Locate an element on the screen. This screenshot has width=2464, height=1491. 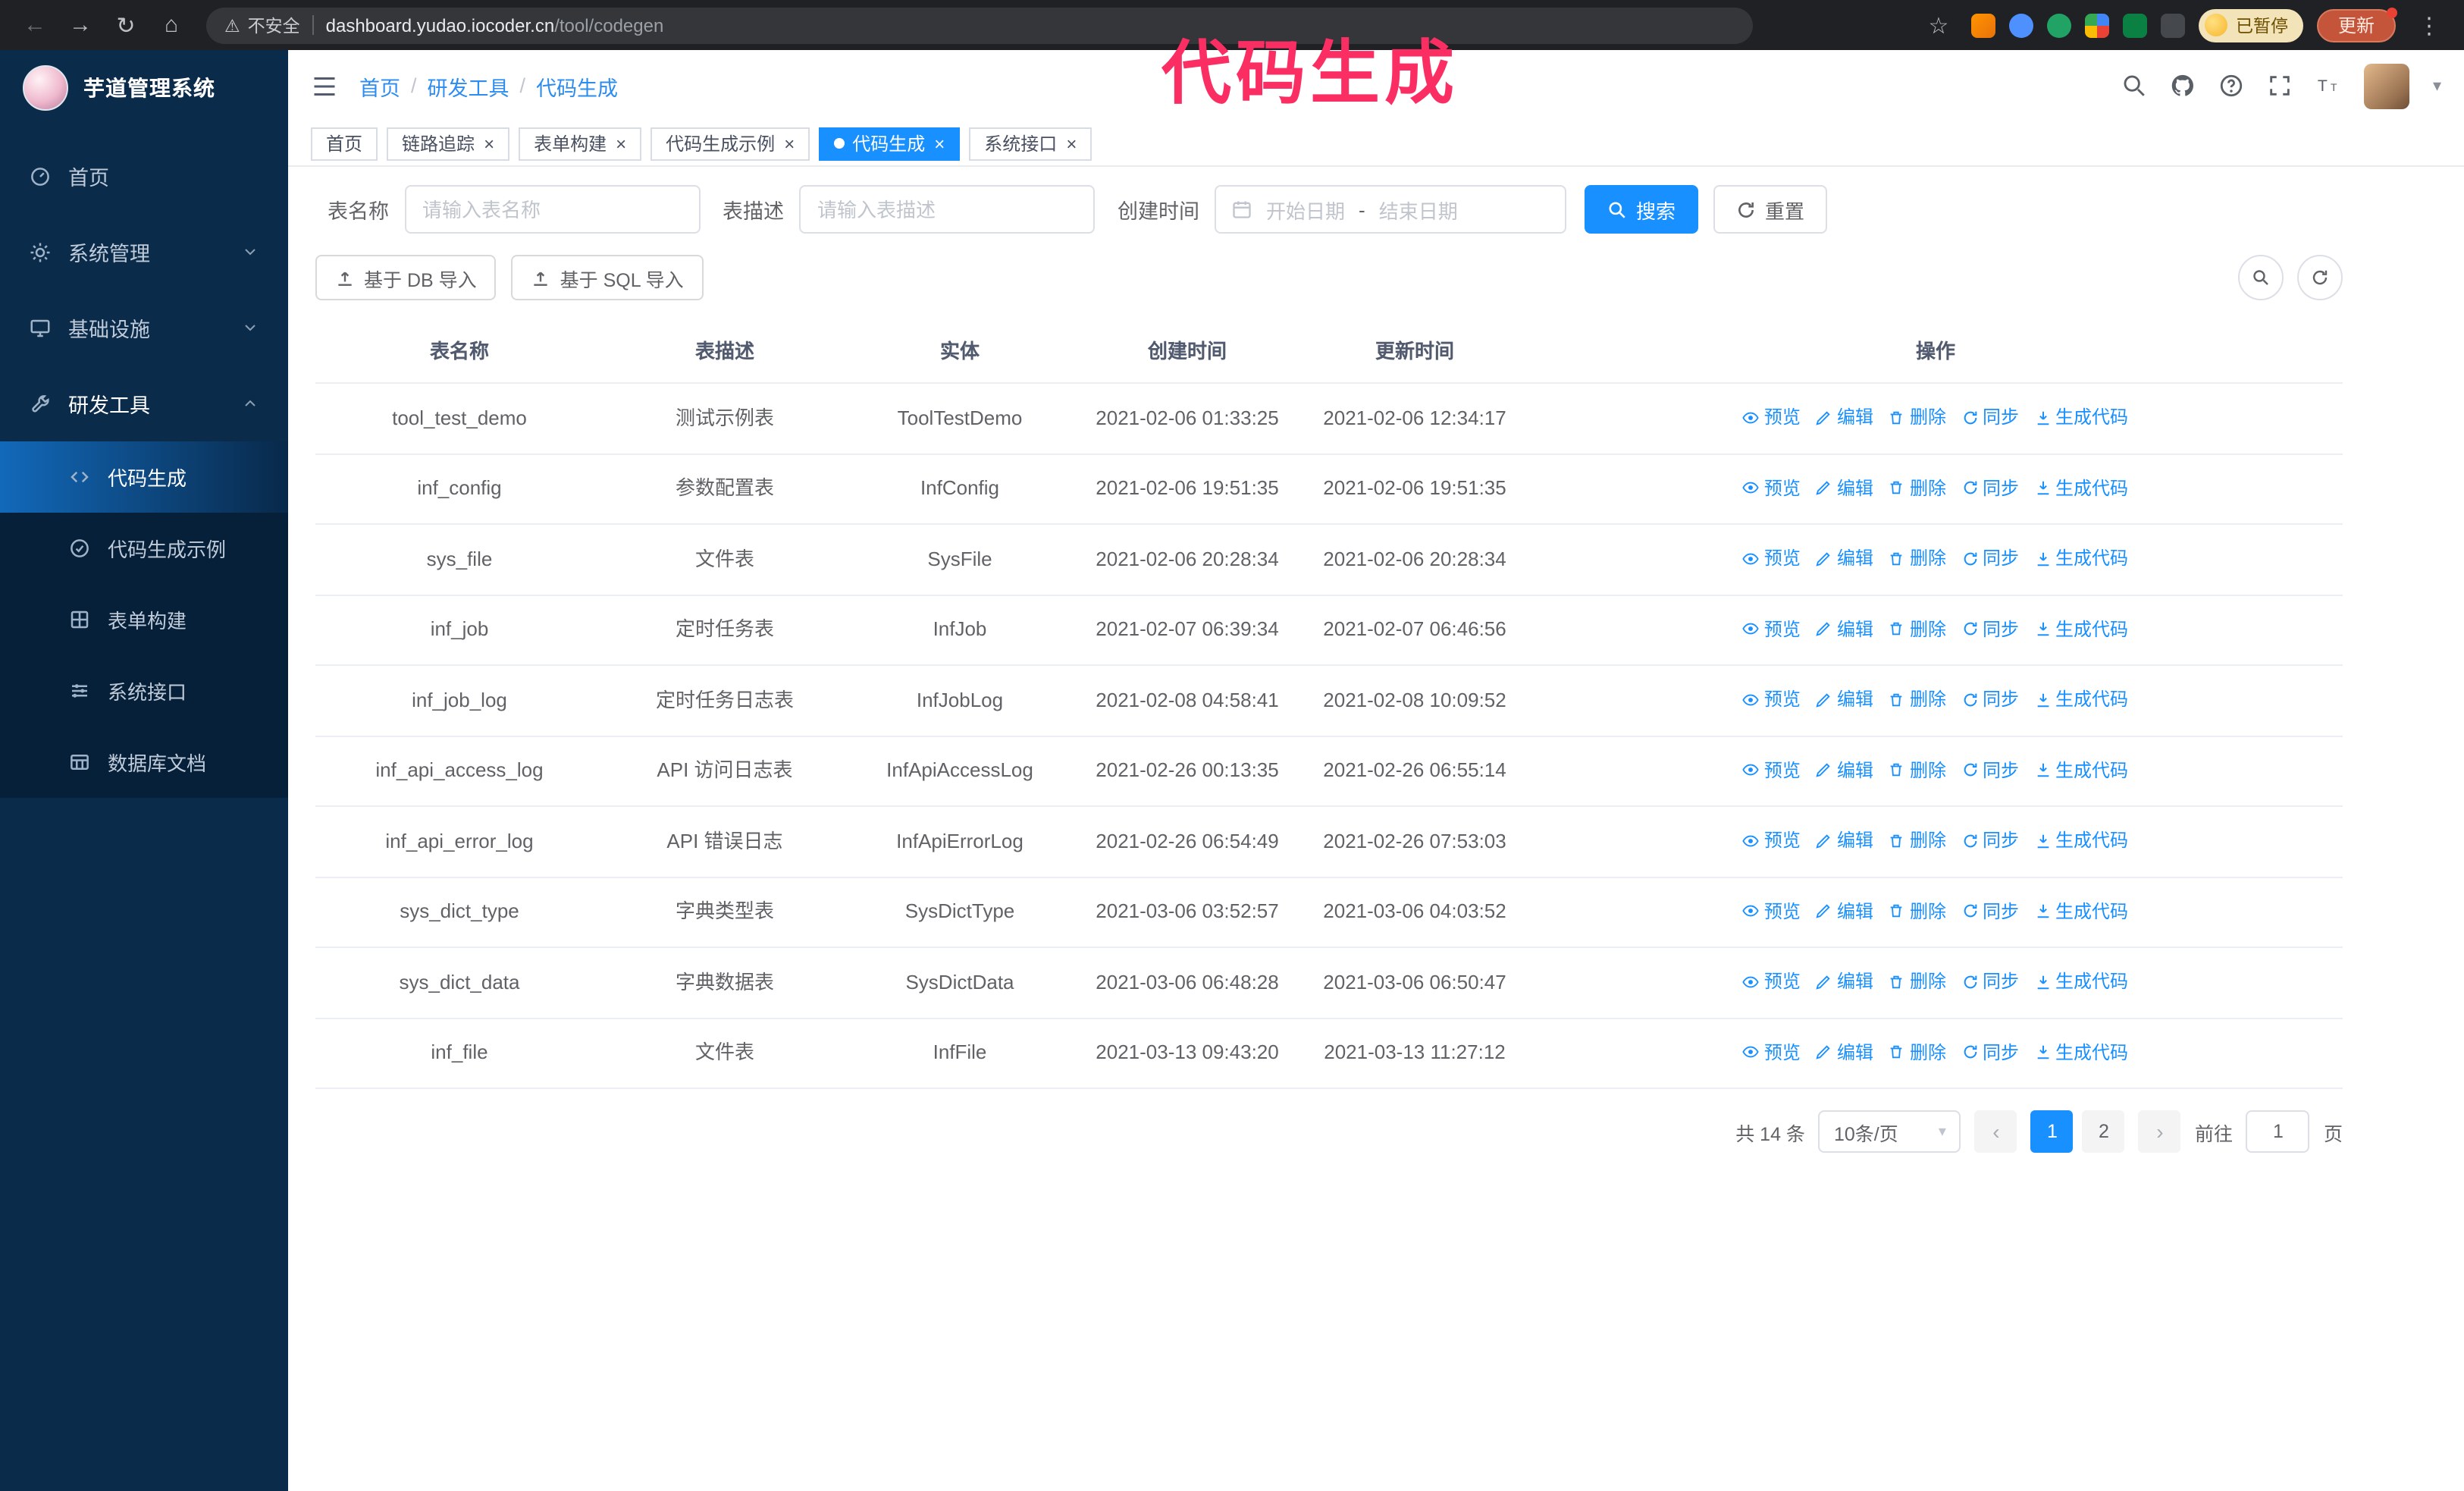
sidebar-item-dev-tools: 研发工具 is located at coordinates (144, 403).